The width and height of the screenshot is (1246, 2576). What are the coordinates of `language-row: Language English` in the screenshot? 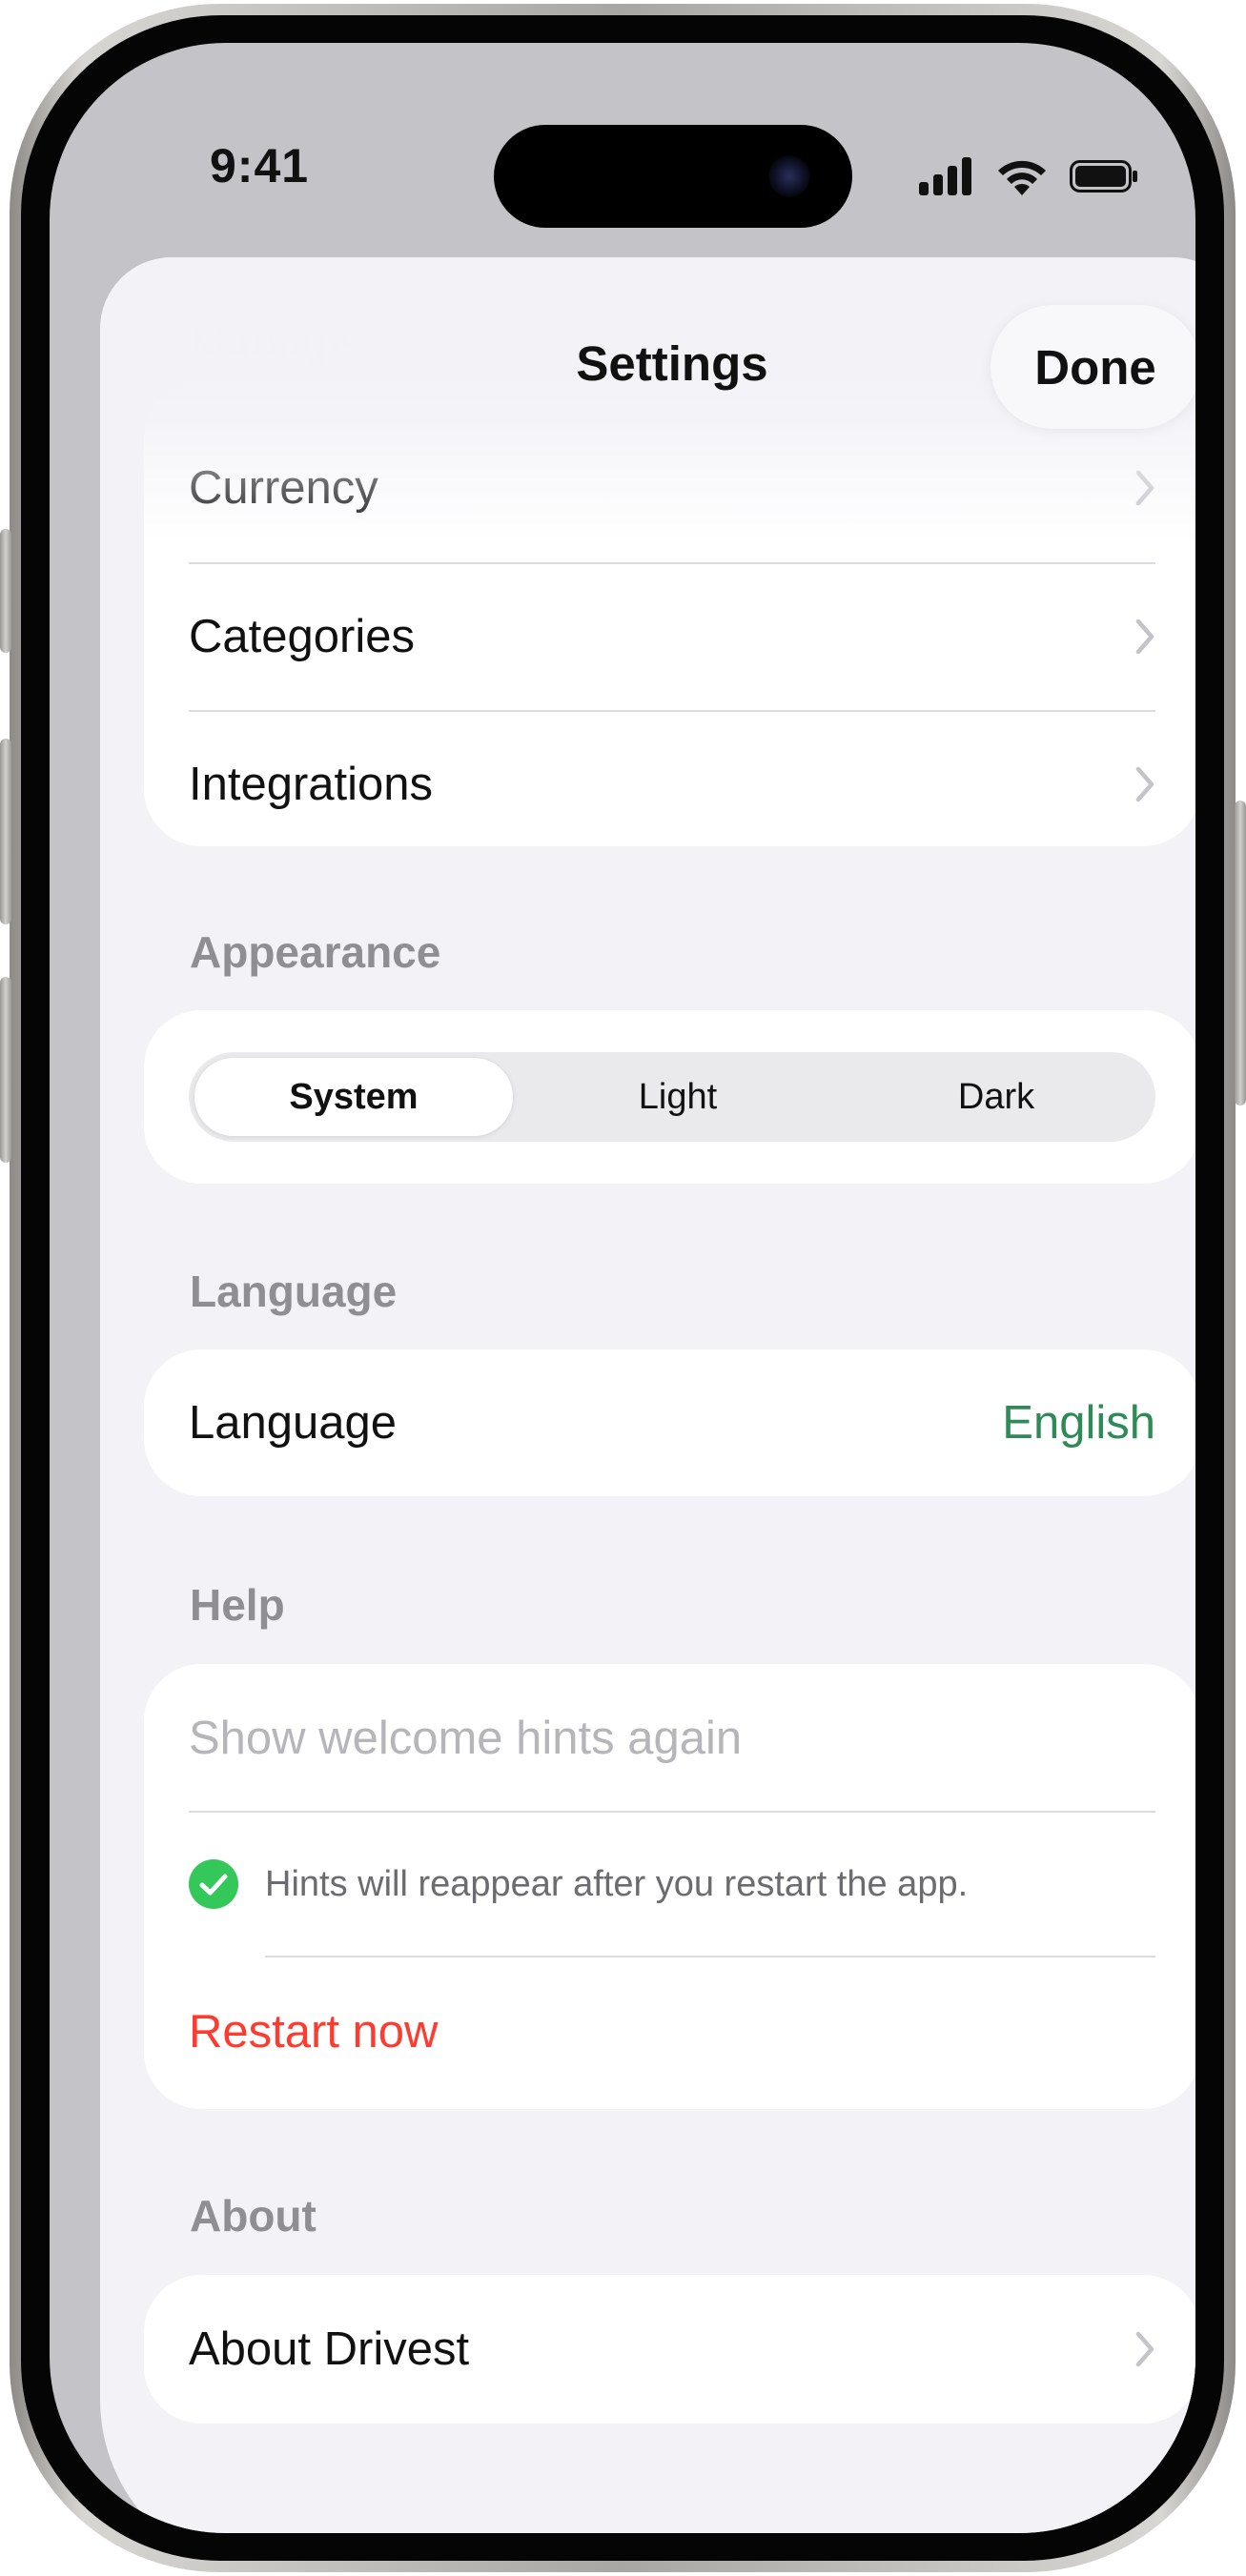 It's located at (672, 1422).